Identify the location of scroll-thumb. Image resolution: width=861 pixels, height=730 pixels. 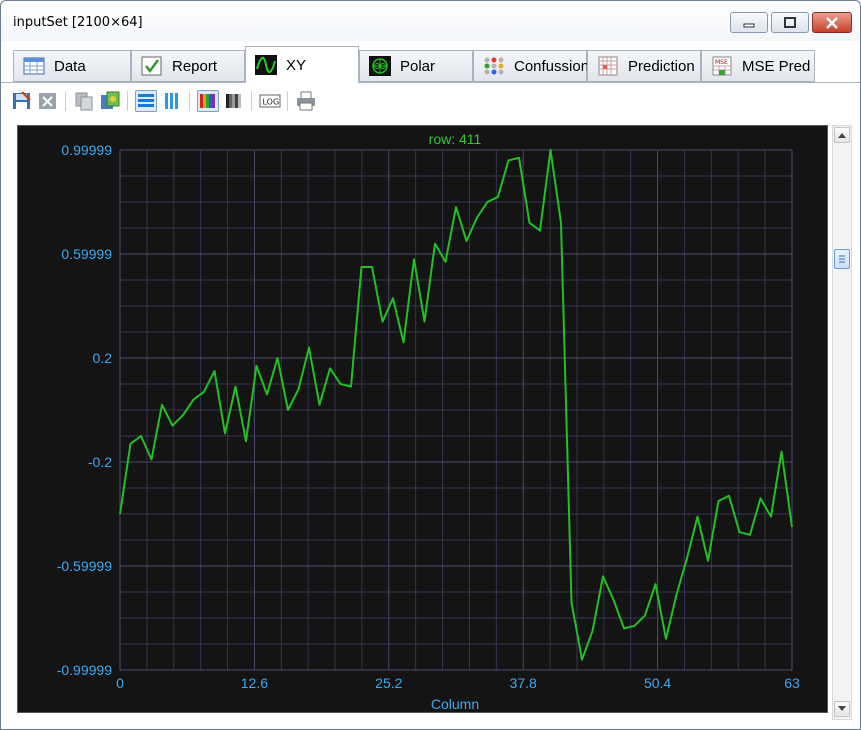
(842, 259).